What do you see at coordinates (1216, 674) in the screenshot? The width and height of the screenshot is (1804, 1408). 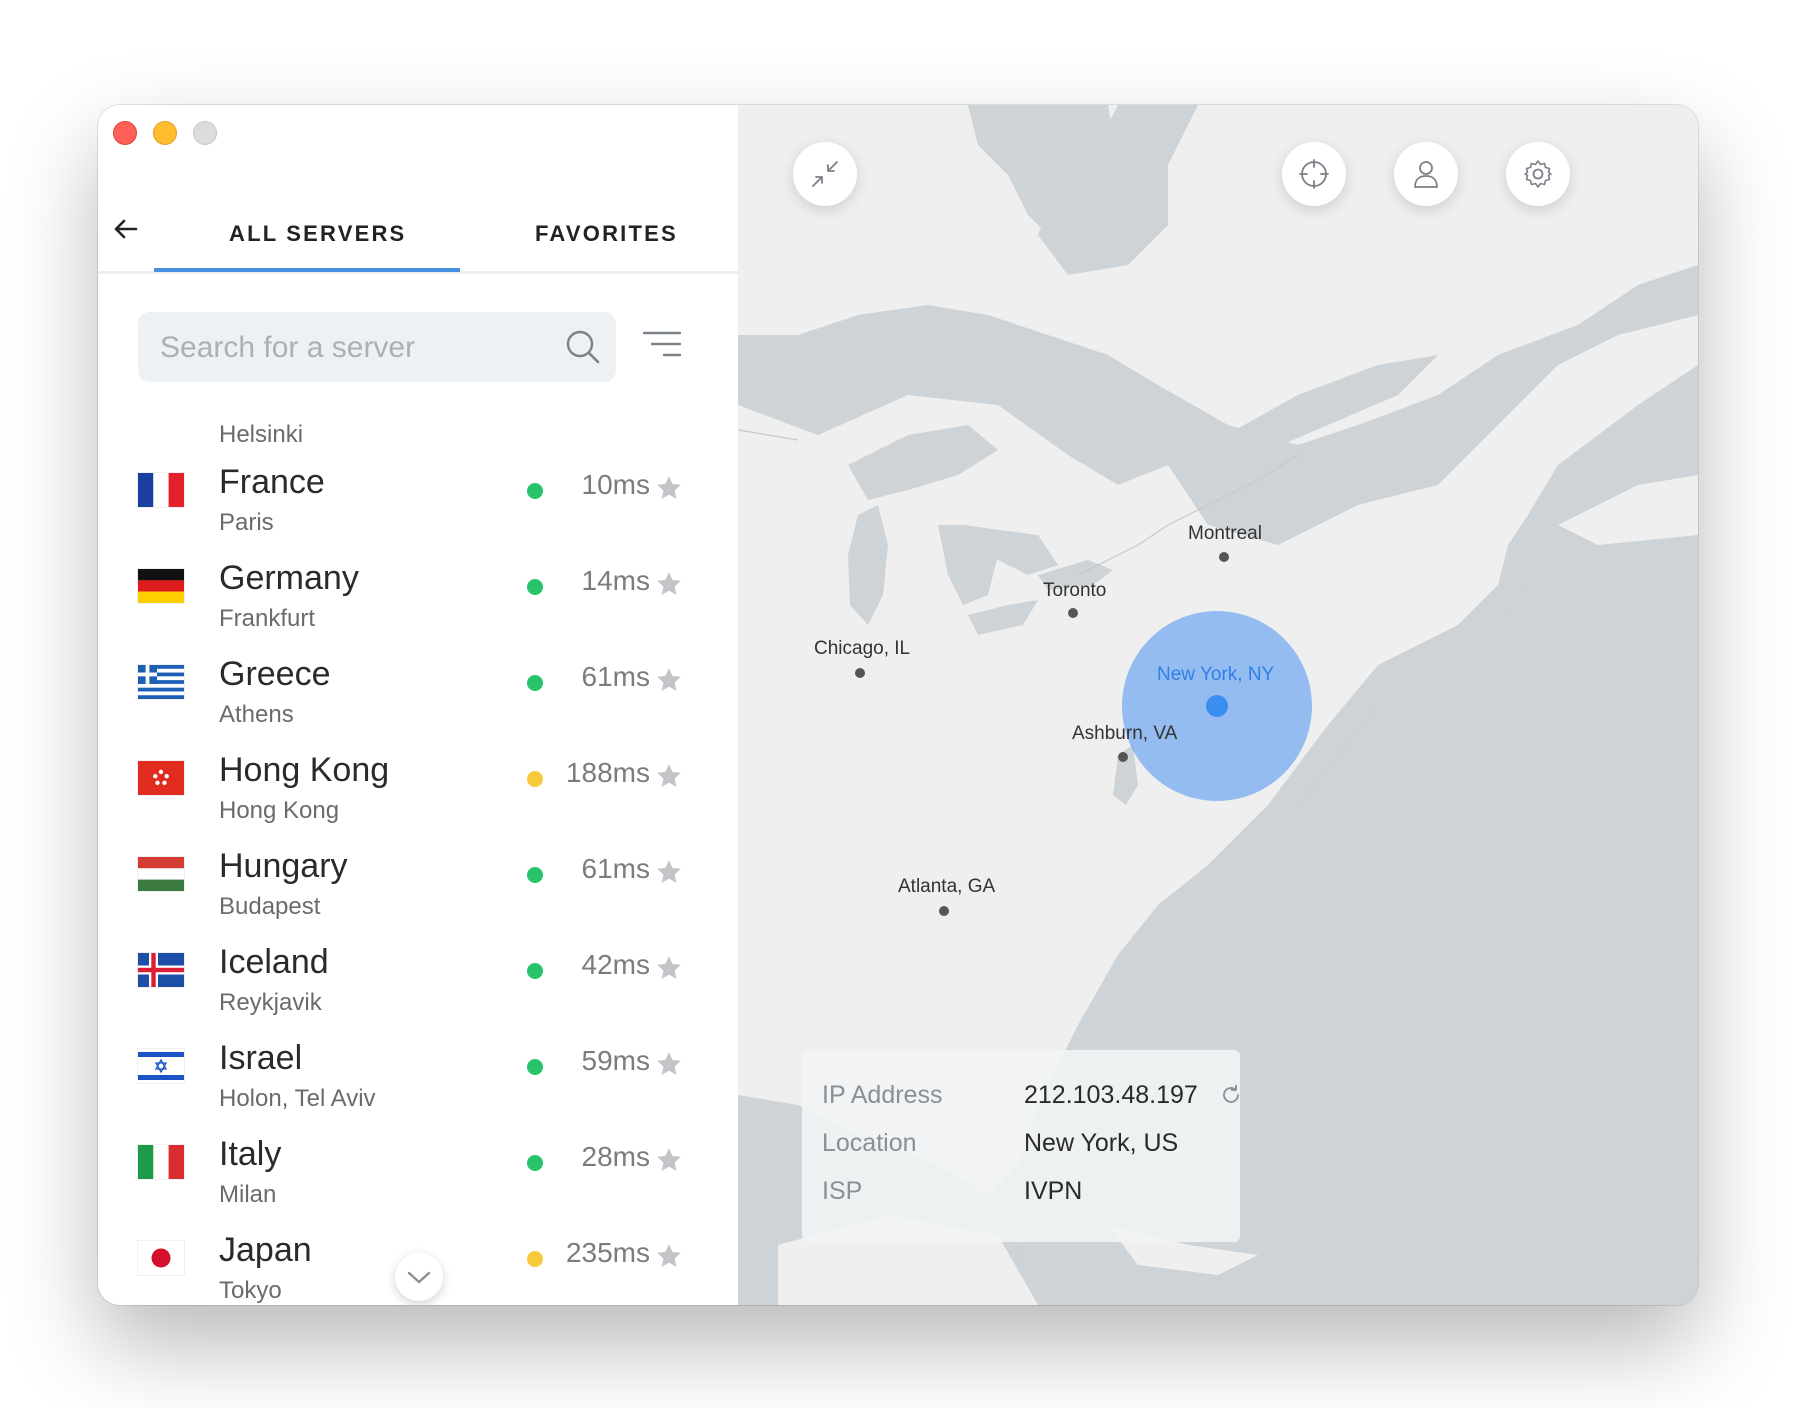 I see `city-label-new-york: New York, NY` at bounding box center [1216, 674].